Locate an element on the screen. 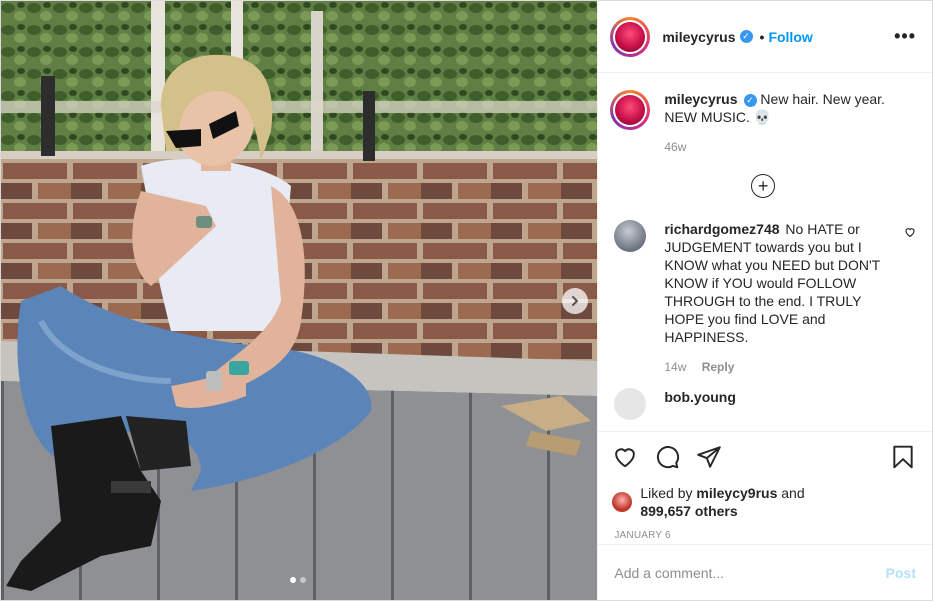 This screenshot has height=601, width=933. likes-summary: Liked by mileycy9rus and 899,657 others is located at coordinates (764, 502).